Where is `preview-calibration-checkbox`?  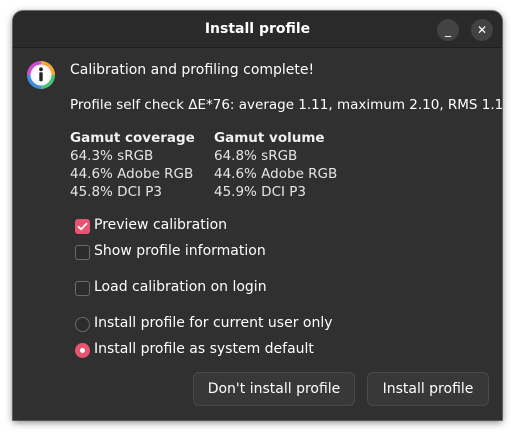
preview-calibration-checkbox is located at coordinates (82, 226).